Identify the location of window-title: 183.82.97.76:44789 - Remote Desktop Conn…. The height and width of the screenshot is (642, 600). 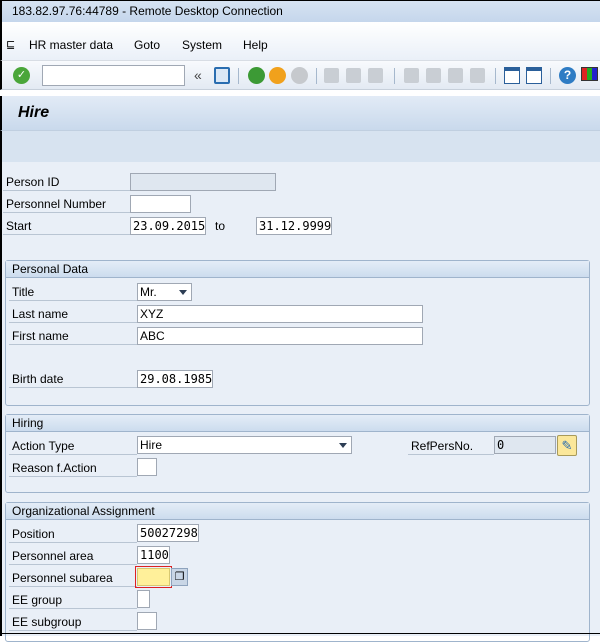
(147, 11).